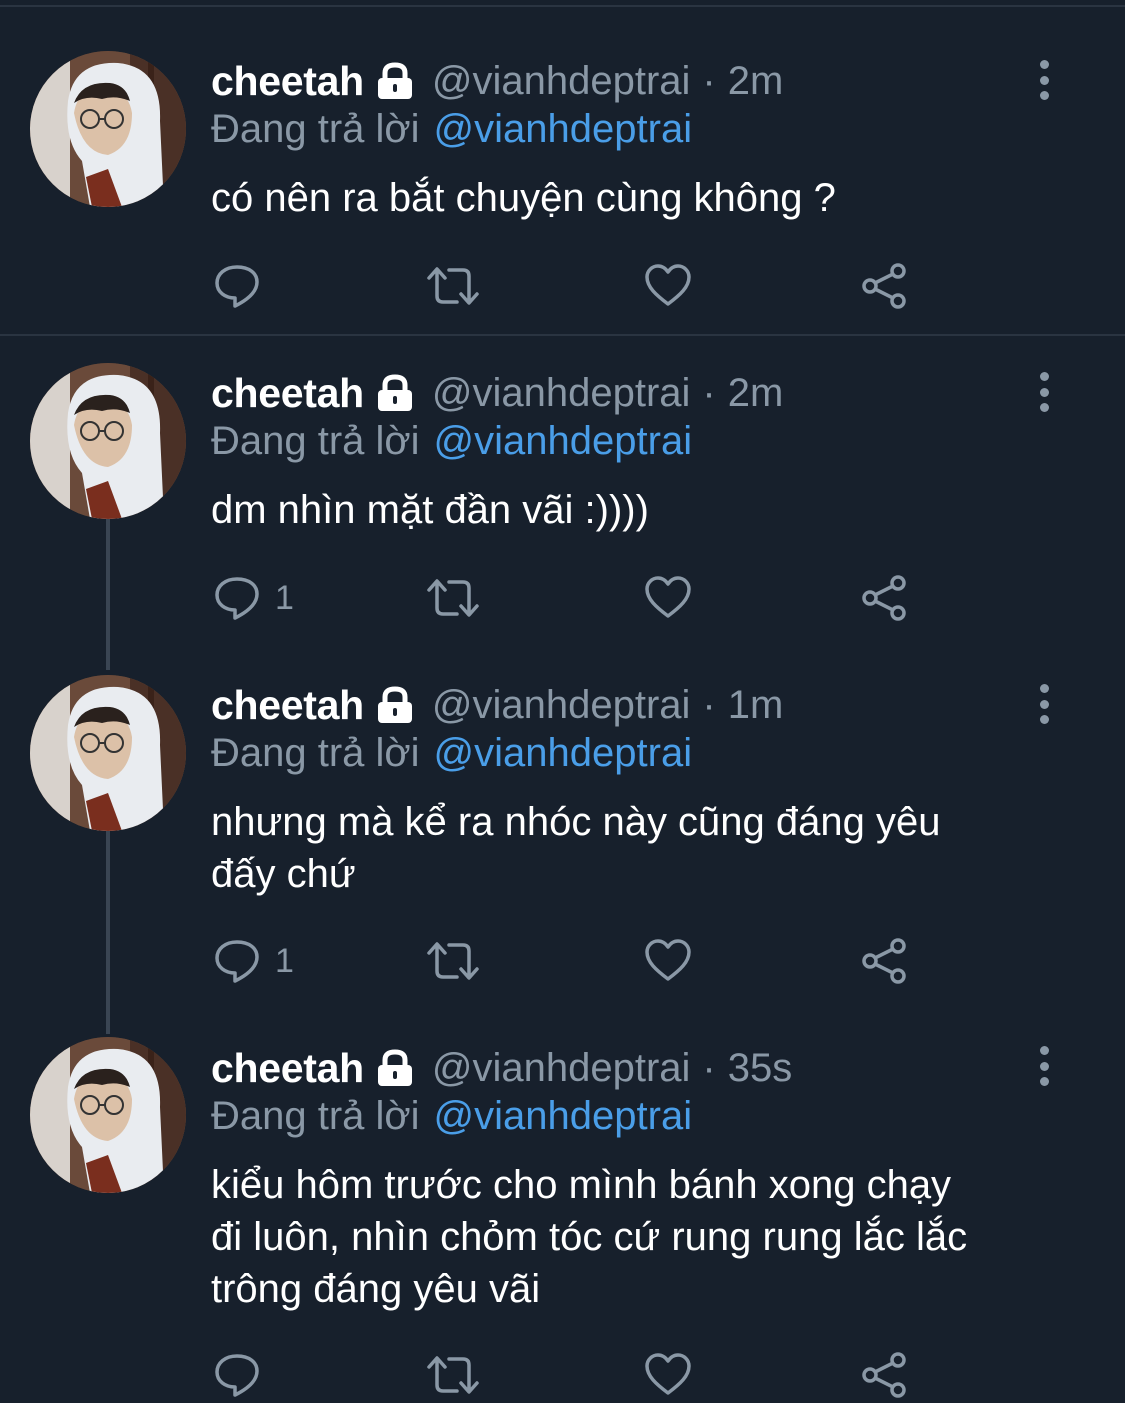 The height and width of the screenshot is (1403, 1125). I want to click on display-name: cheetah, so click(287, 1068).